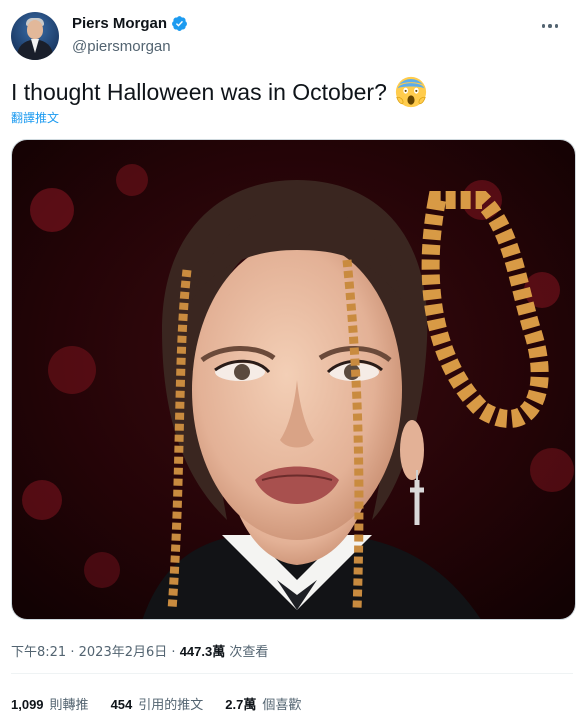 The width and height of the screenshot is (584, 721). What do you see at coordinates (241, 704) in the screenshot?
I see `likes-count: 2.7萬` at bounding box center [241, 704].